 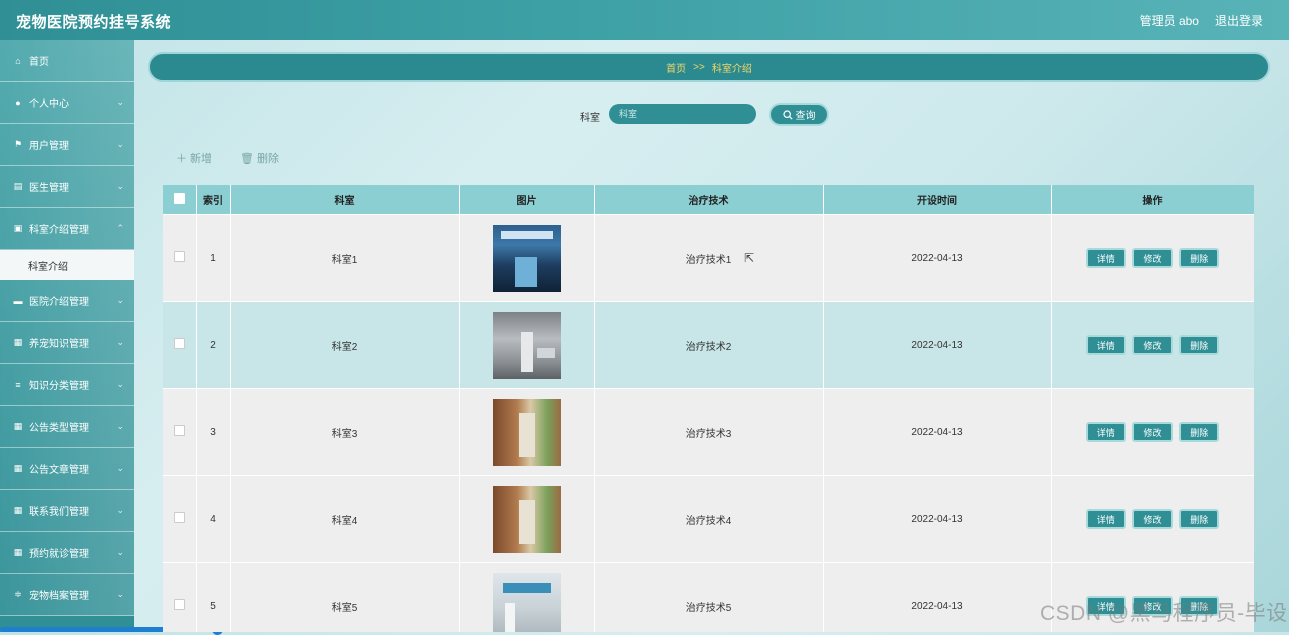 What do you see at coordinates (201, 159) in the screenshot?
I see `add-button-label: 新增` at bounding box center [201, 159].